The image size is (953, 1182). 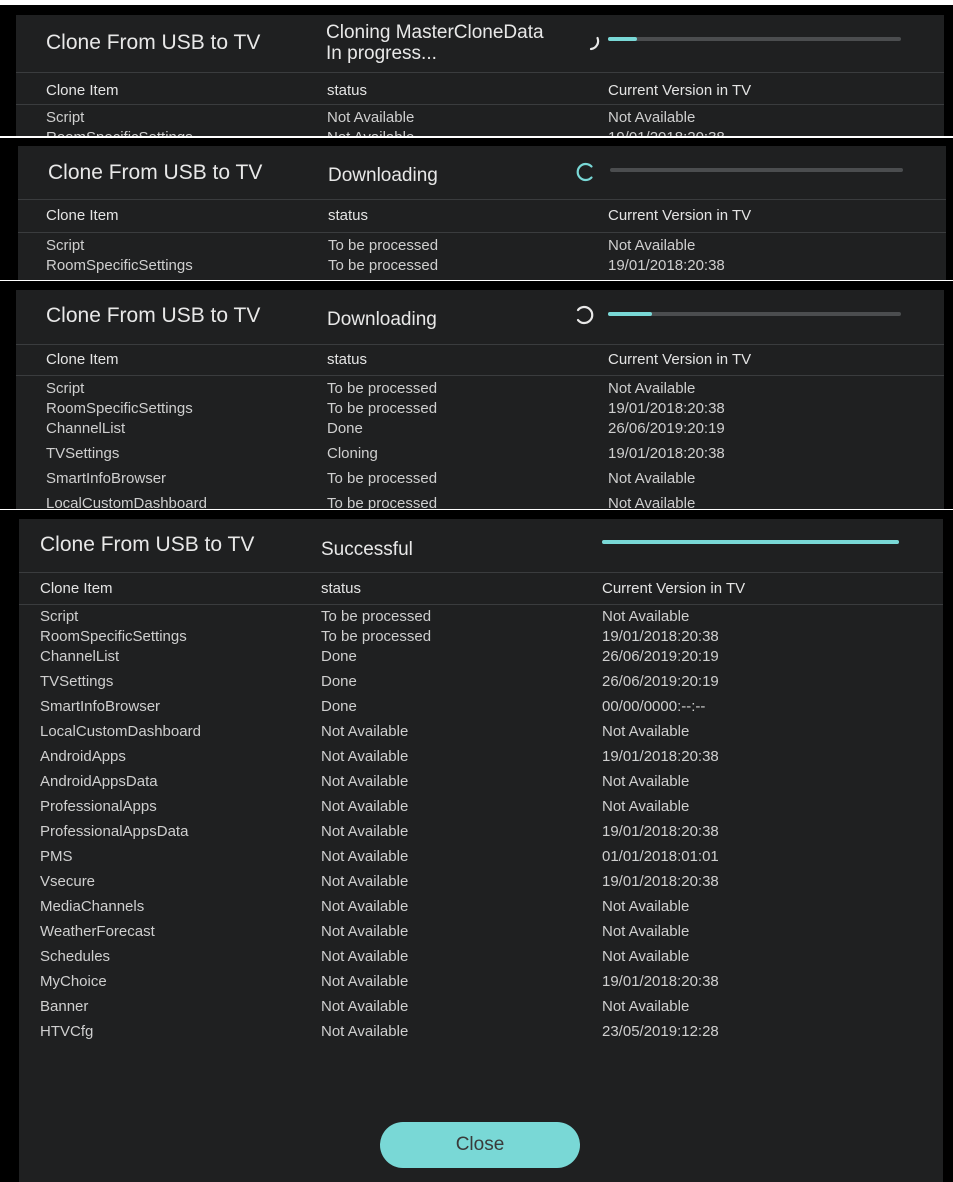 What do you see at coordinates (98, 806) in the screenshot?
I see `clone-item-name: ProfessionalApps` at bounding box center [98, 806].